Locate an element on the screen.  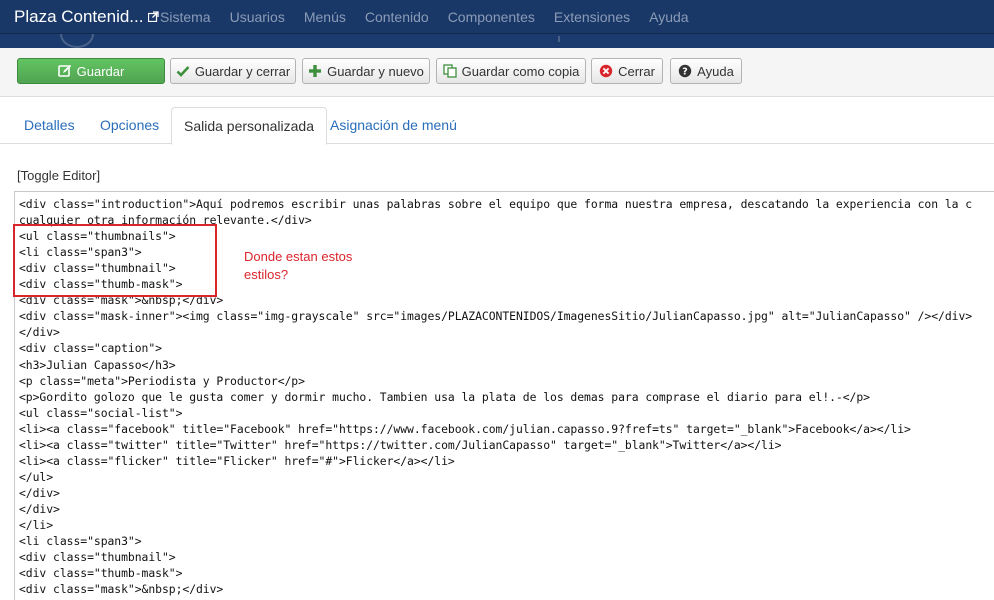
save-new-button-label: Guardar y nuevo is located at coordinates (375, 71).